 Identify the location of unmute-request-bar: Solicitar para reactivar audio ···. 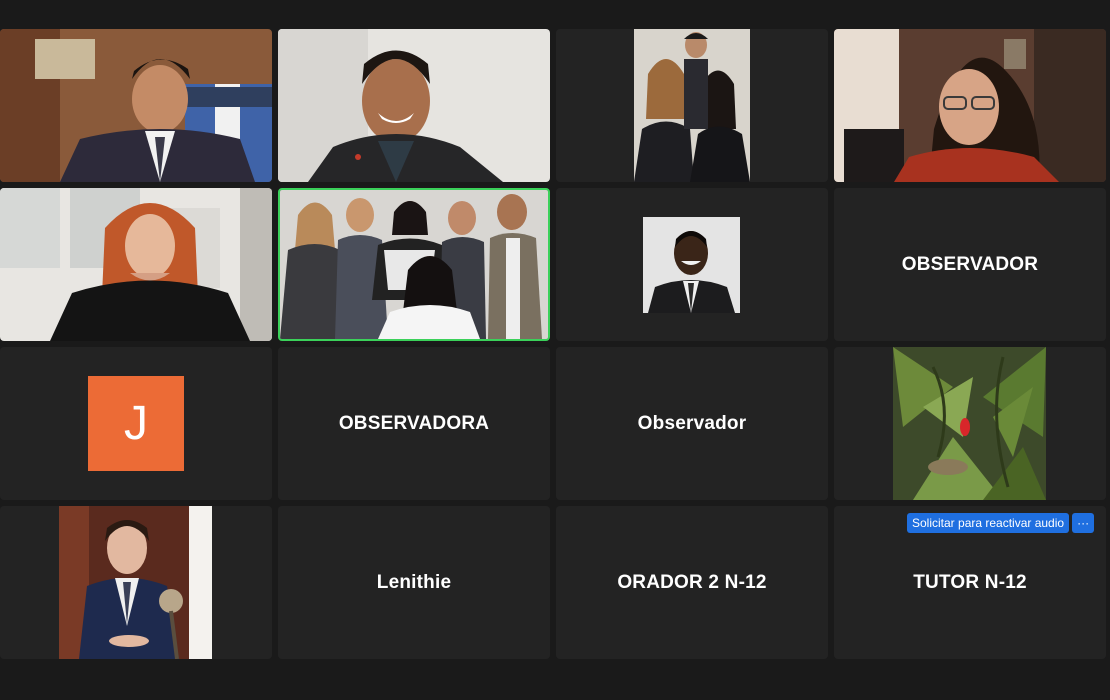
(1001, 523).